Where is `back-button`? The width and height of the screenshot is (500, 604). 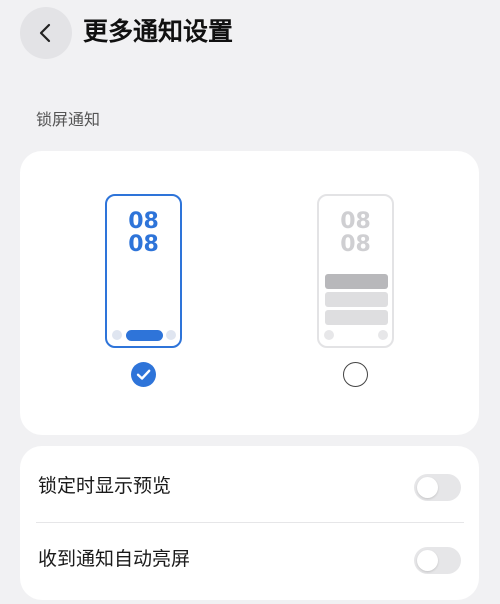
back-button is located at coordinates (46, 33).